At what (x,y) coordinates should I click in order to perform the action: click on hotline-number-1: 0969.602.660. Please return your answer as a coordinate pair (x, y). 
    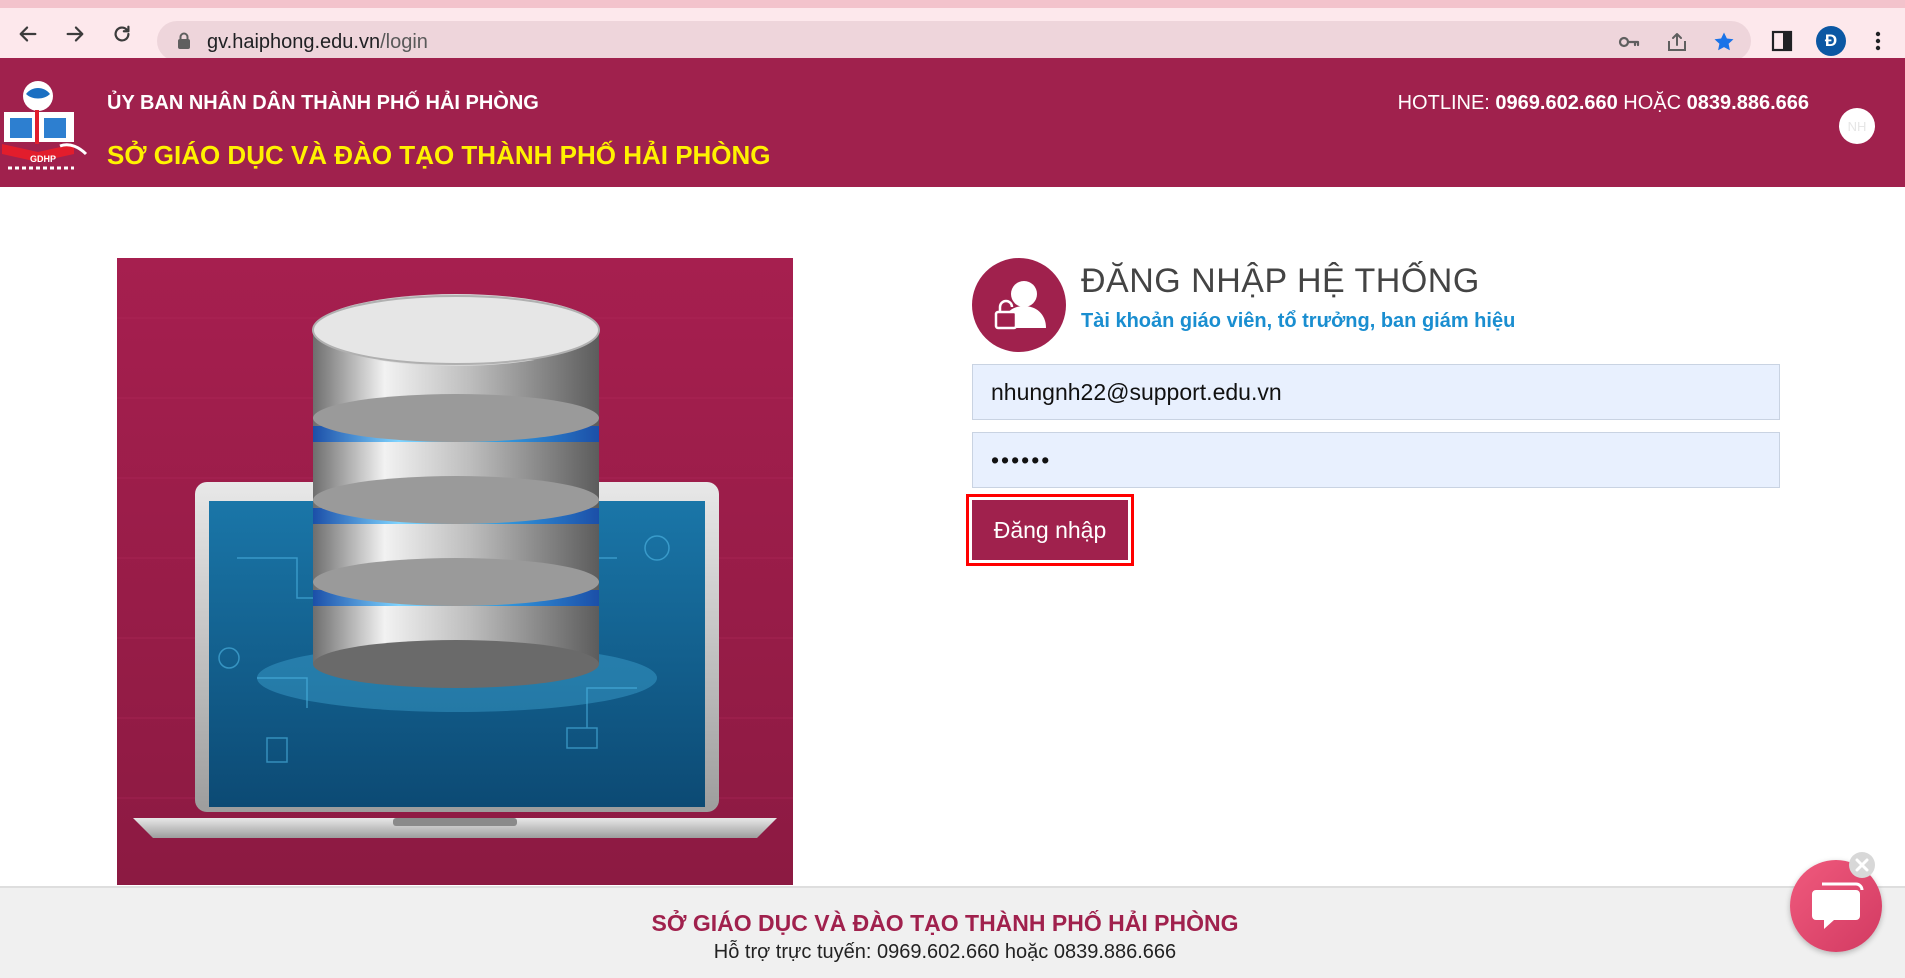
    Looking at the image, I should click on (1556, 103).